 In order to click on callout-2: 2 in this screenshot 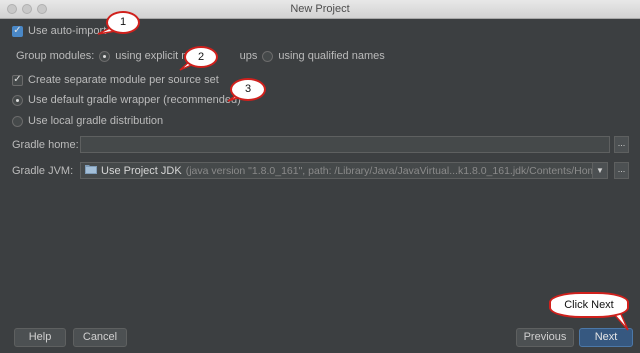, I will do `click(201, 57)`.